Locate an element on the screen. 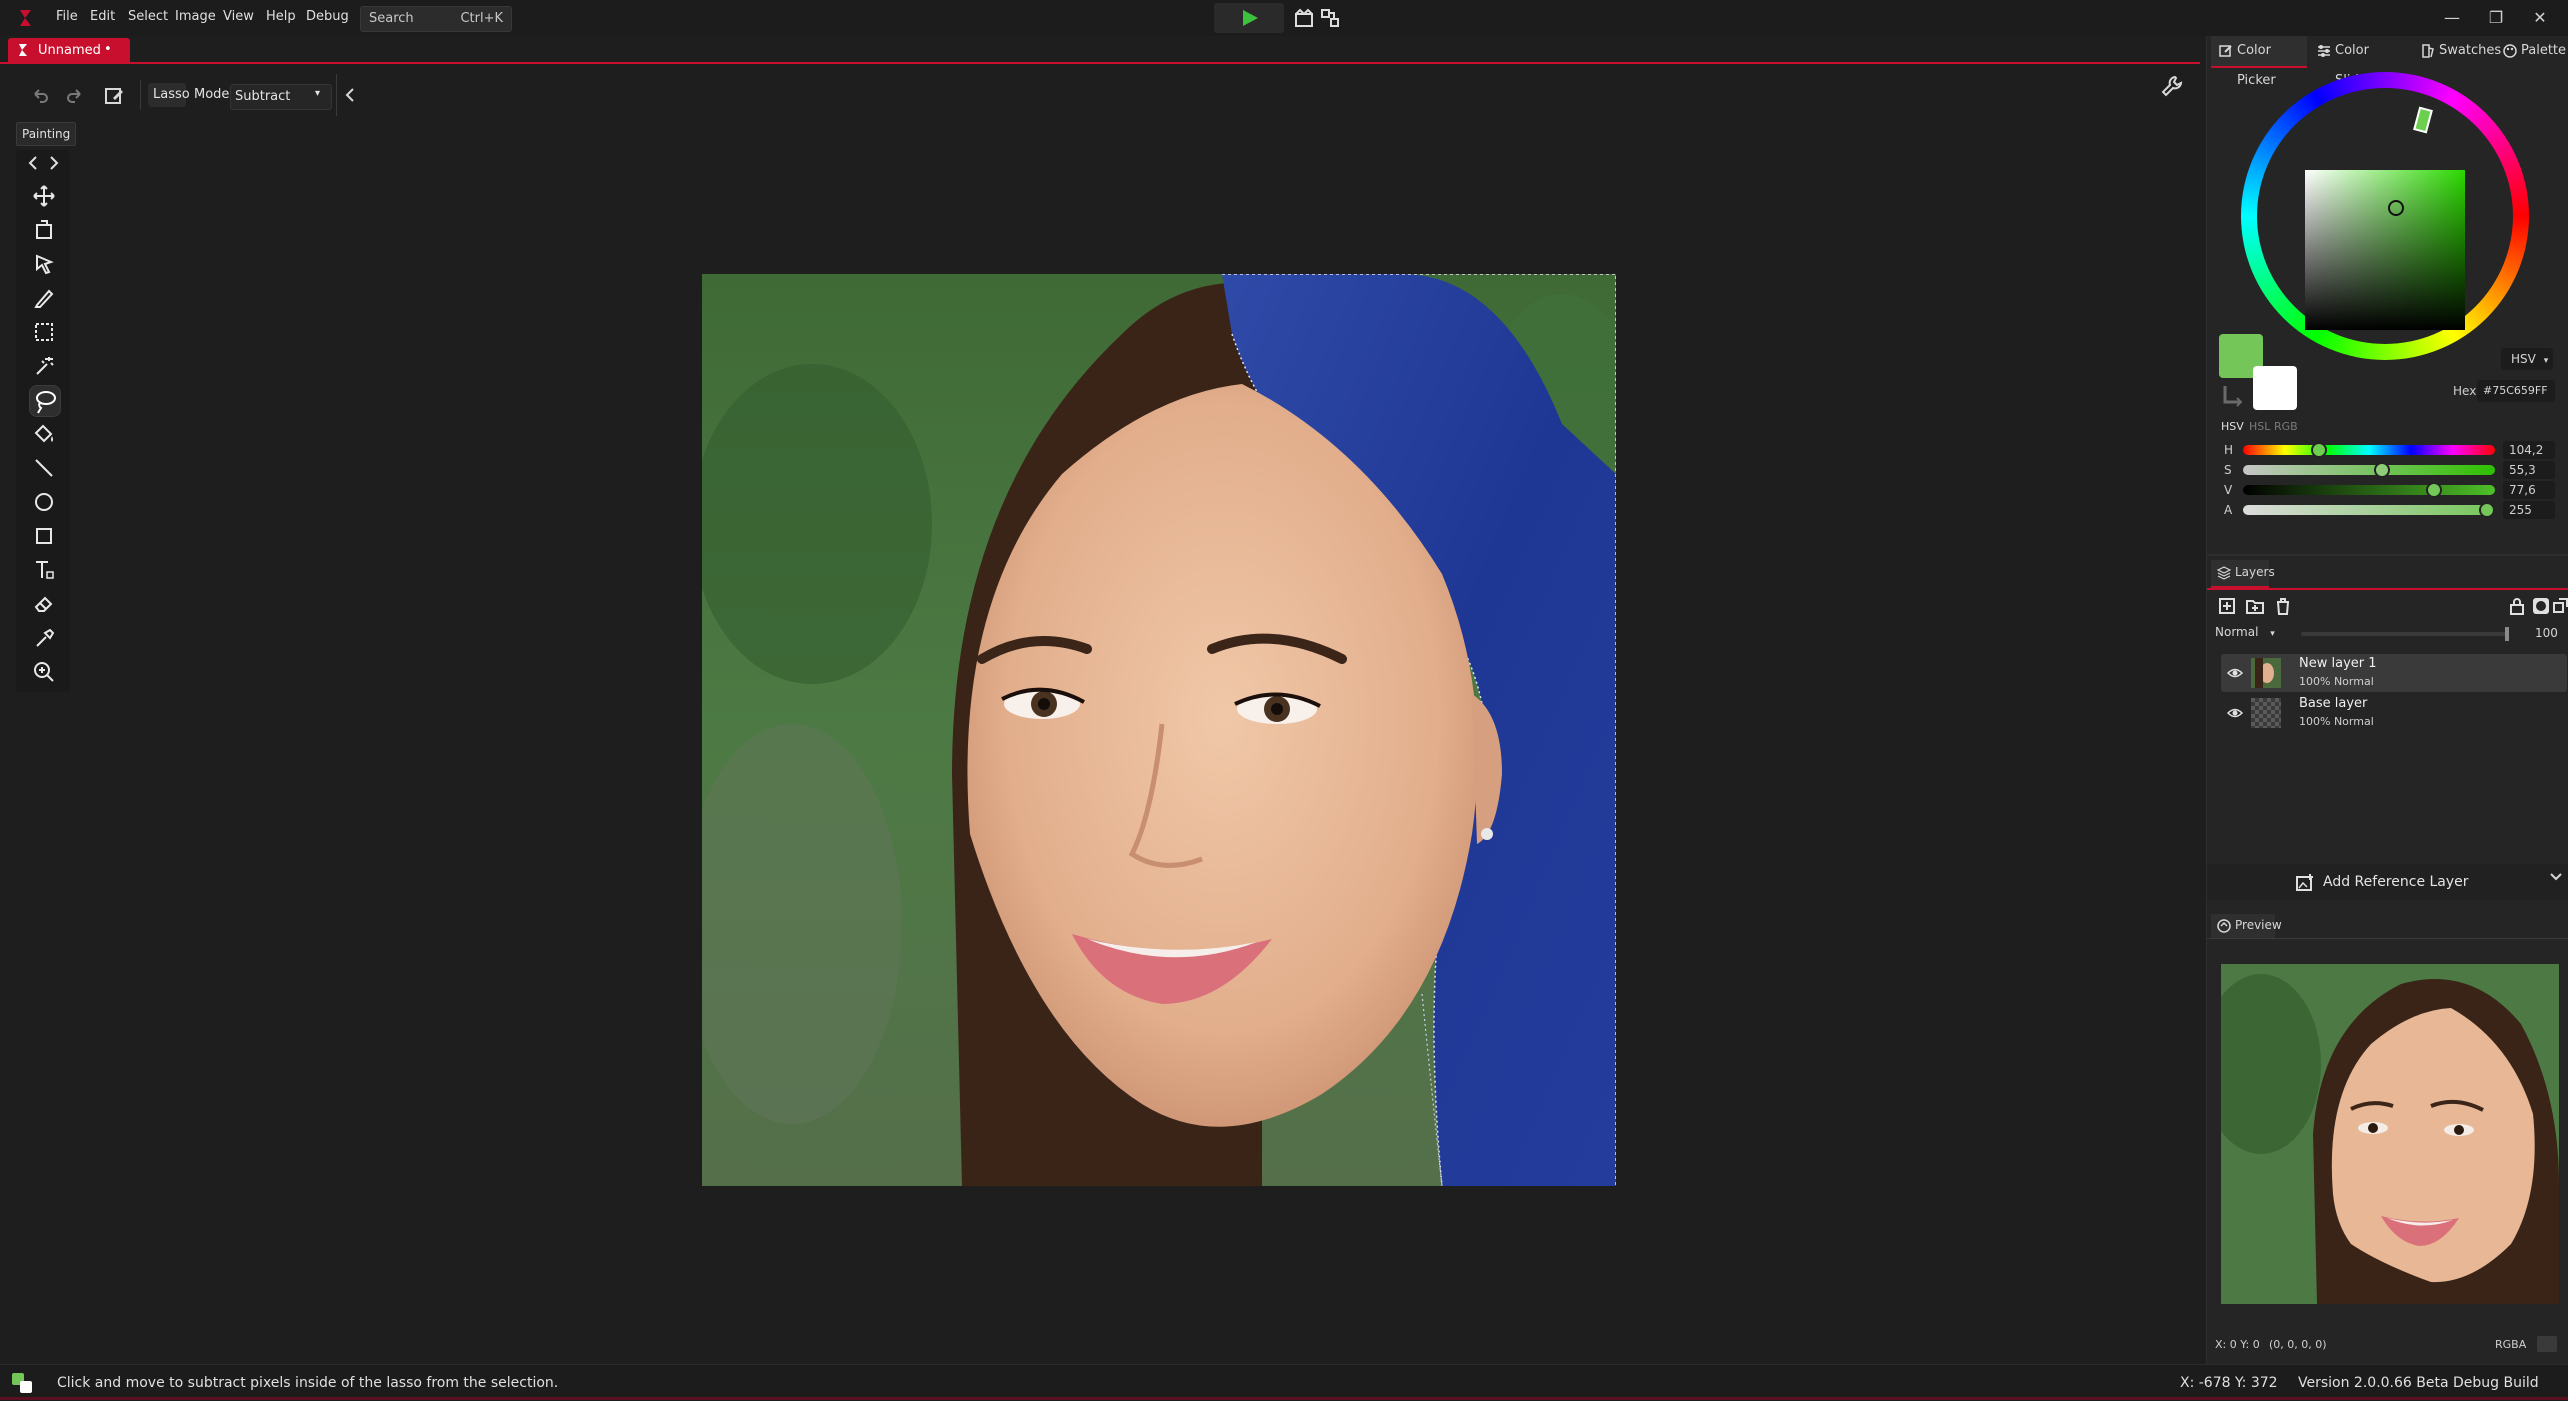  brush-tool-icon is located at coordinates (44, 298).